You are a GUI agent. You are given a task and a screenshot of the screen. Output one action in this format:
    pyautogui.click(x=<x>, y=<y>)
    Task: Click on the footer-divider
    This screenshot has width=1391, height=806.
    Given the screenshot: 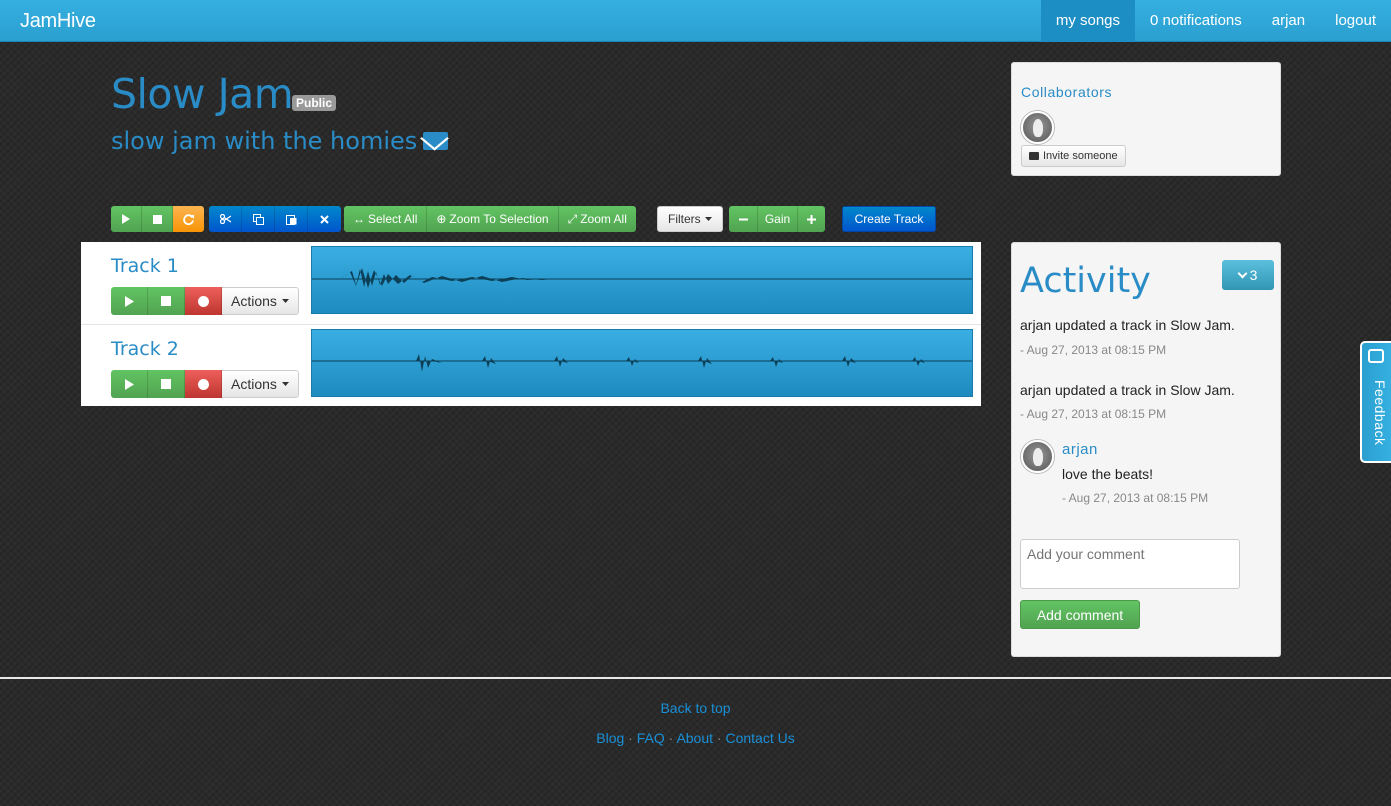 What is the action you would take?
    pyautogui.click(x=695, y=678)
    